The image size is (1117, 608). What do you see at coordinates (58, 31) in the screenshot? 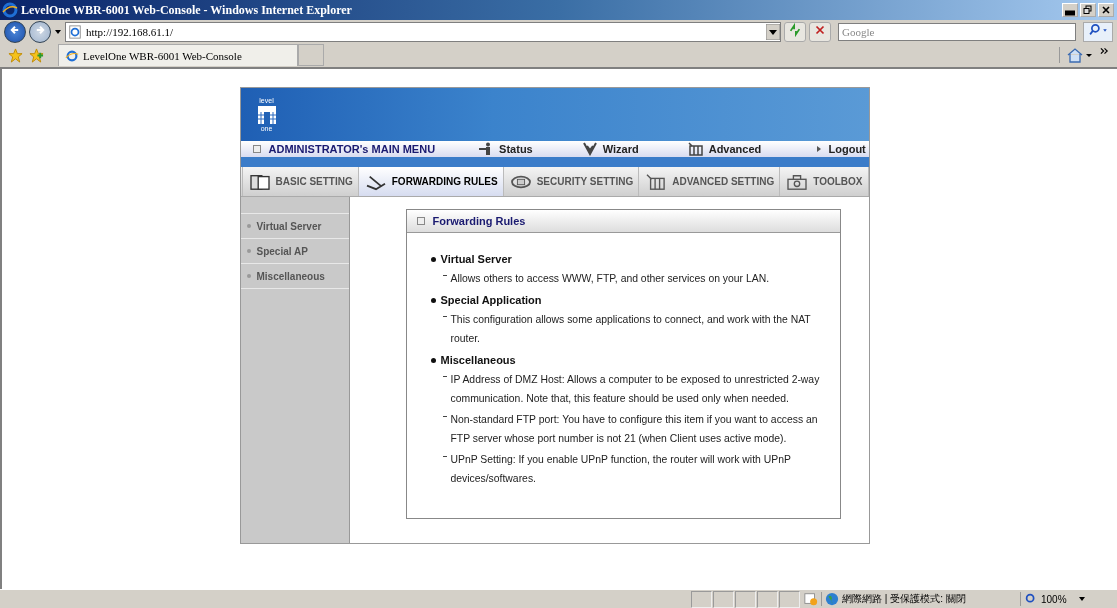
I see `history-dropdown-icon` at bounding box center [58, 31].